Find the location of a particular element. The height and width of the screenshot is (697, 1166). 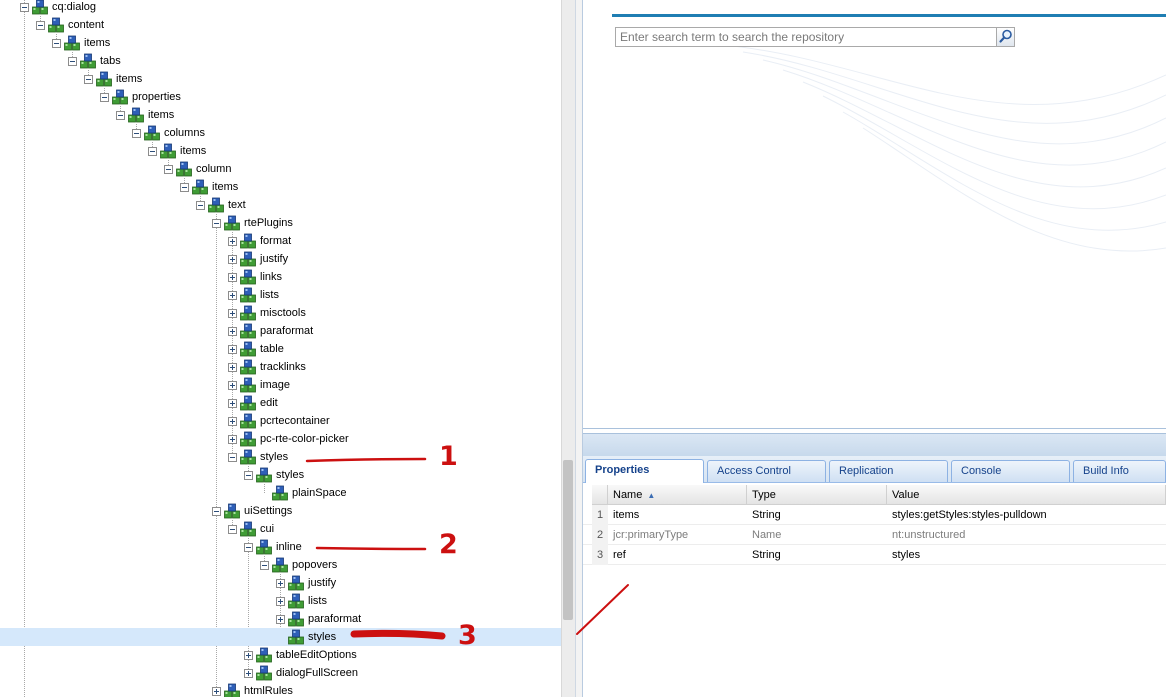

tree-node-rteplugins: rtePlugins is located at coordinates (252, 223).